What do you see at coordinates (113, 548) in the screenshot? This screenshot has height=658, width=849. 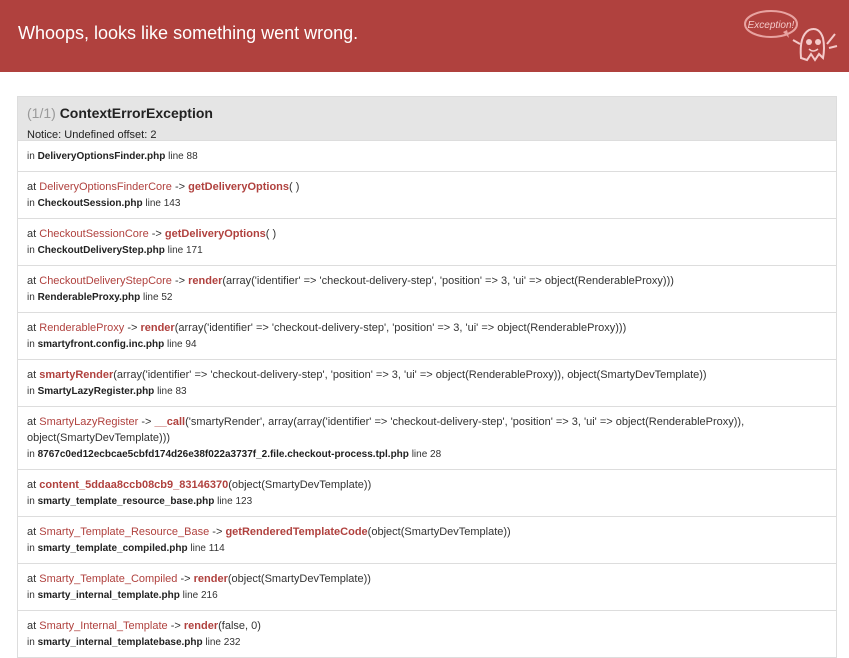 I see `frame-file: smarty_template_compiled.php` at bounding box center [113, 548].